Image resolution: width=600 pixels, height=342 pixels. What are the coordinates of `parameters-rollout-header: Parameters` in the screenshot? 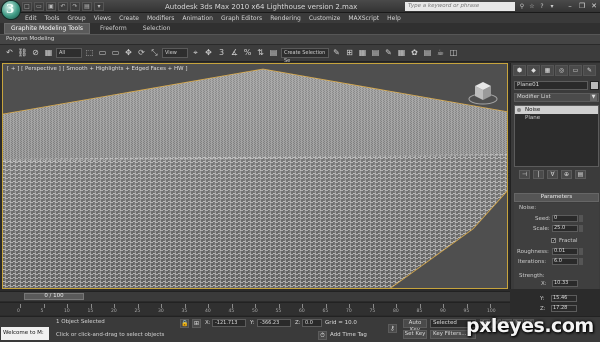 It's located at (556, 197).